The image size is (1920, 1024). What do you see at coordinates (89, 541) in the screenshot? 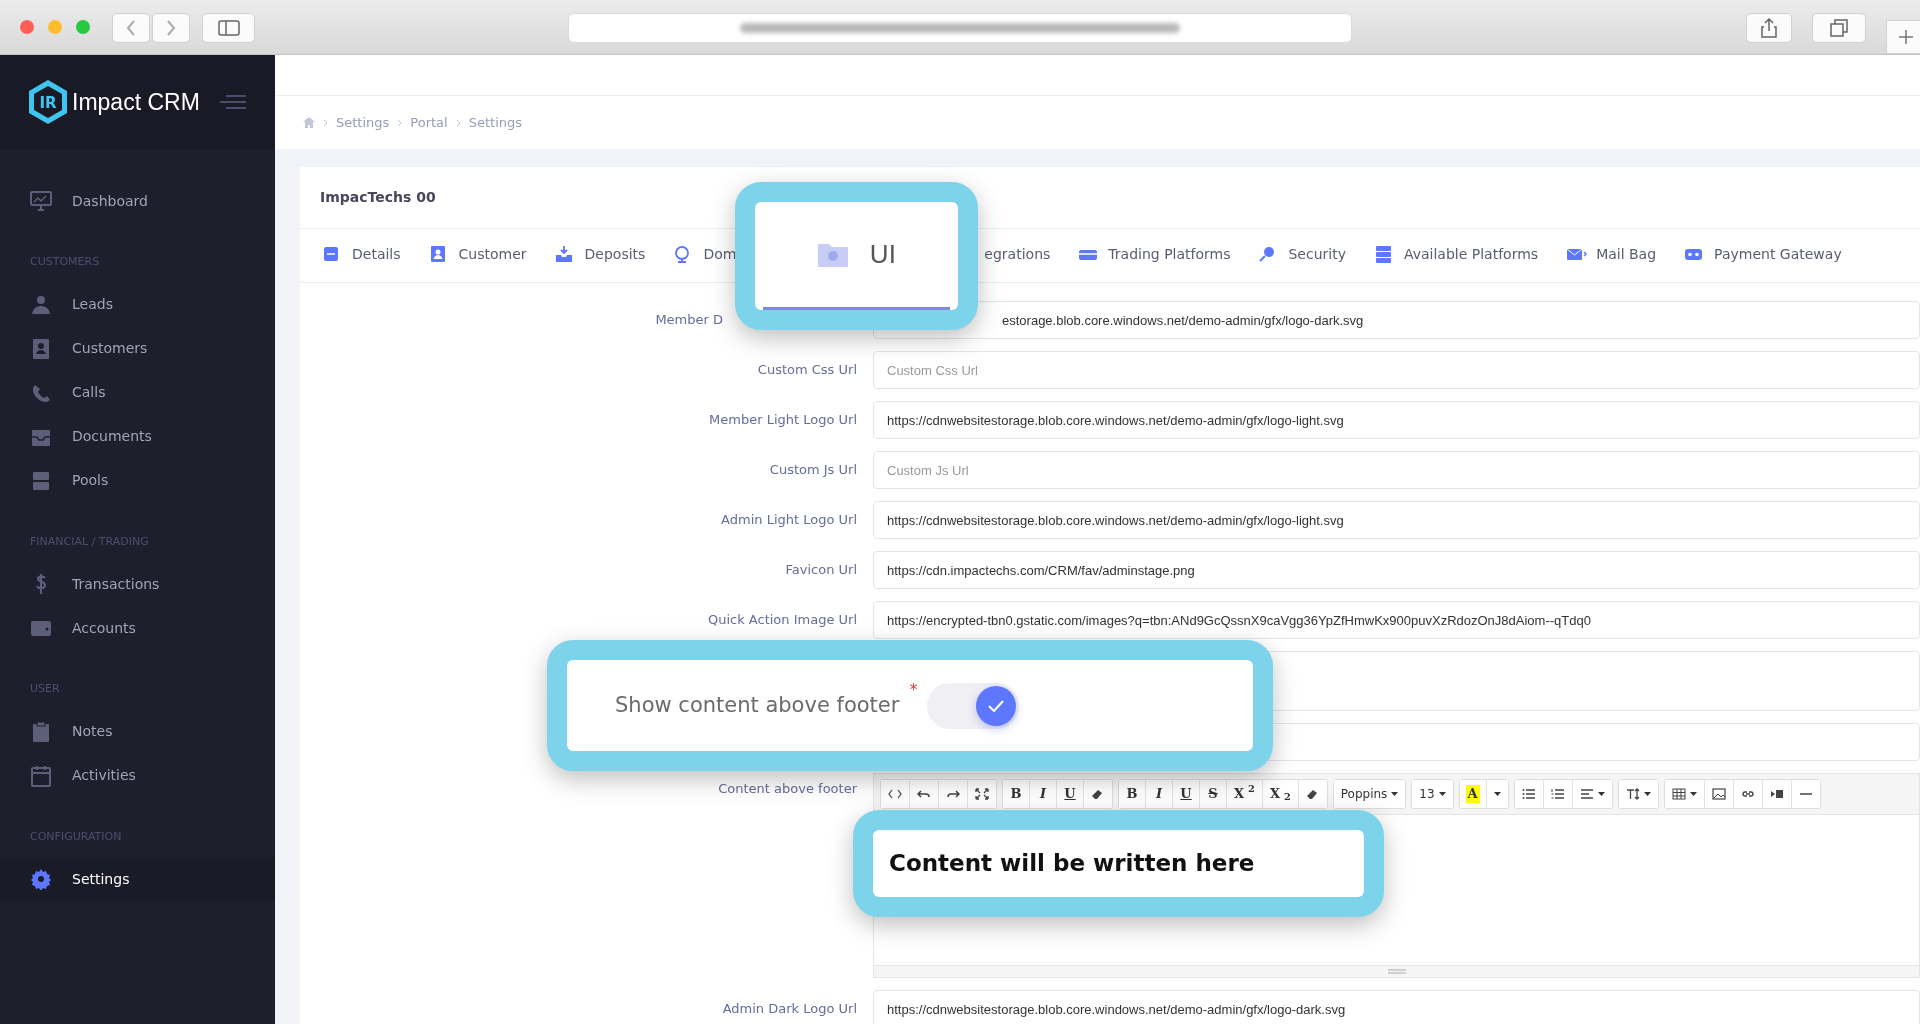
I see `sidebar-section-heading: FINANCIAL / TRADING` at bounding box center [89, 541].